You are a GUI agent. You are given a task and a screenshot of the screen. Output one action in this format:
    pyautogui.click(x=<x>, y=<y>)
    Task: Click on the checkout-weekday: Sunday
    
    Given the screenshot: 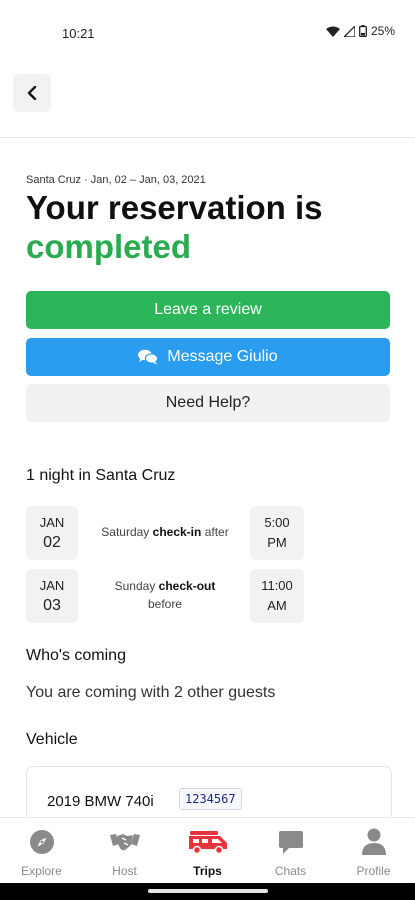 What is the action you would take?
    pyautogui.click(x=135, y=586)
    